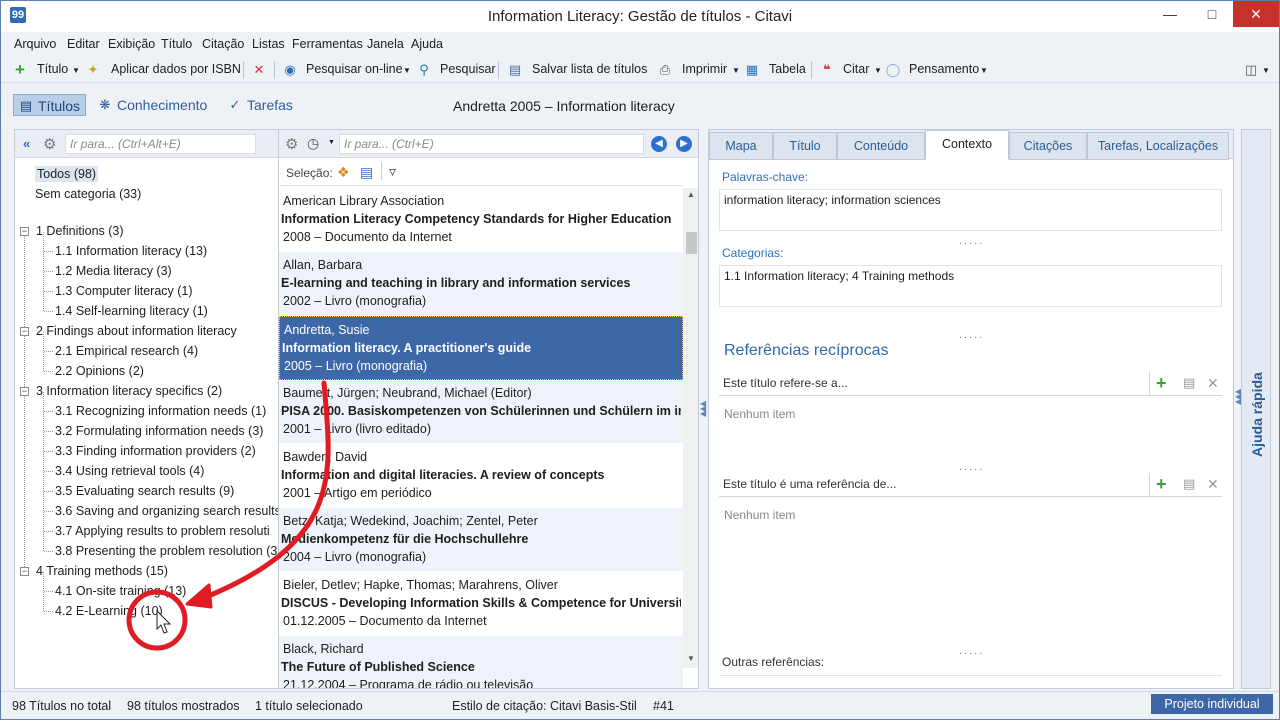  What do you see at coordinates (131, 251) in the screenshot?
I see `category-item: 1.1 Information literacy (13)` at bounding box center [131, 251].